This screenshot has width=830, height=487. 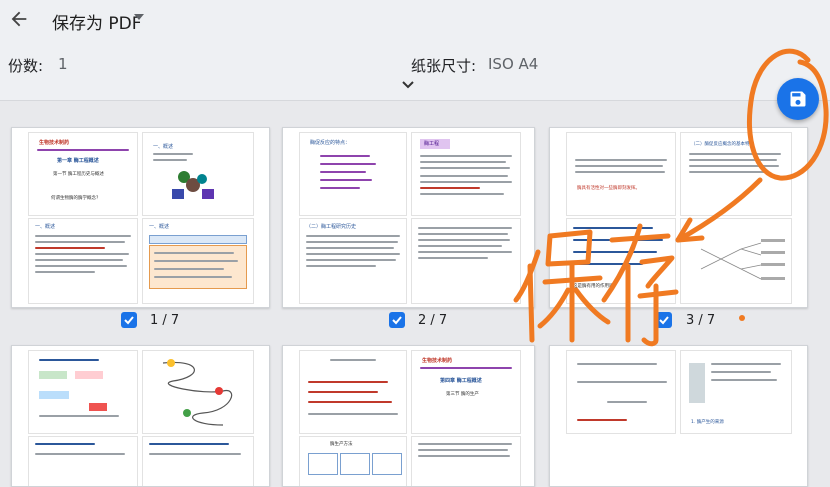 What do you see at coordinates (341, 444) in the screenshot?
I see `slide-heading: 酶生产方法` at bounding box center [341, 444].